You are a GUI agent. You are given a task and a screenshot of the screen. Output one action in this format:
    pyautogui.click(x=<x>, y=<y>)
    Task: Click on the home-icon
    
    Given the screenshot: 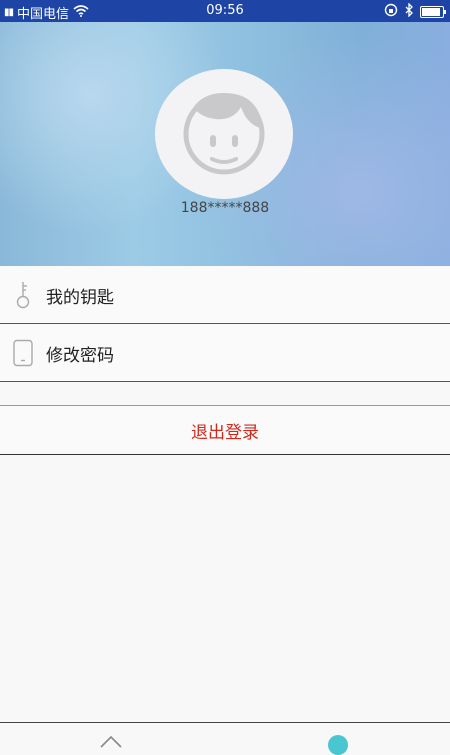 What is the action you would take?
    pyautogui.click(x=111, y=742)
    